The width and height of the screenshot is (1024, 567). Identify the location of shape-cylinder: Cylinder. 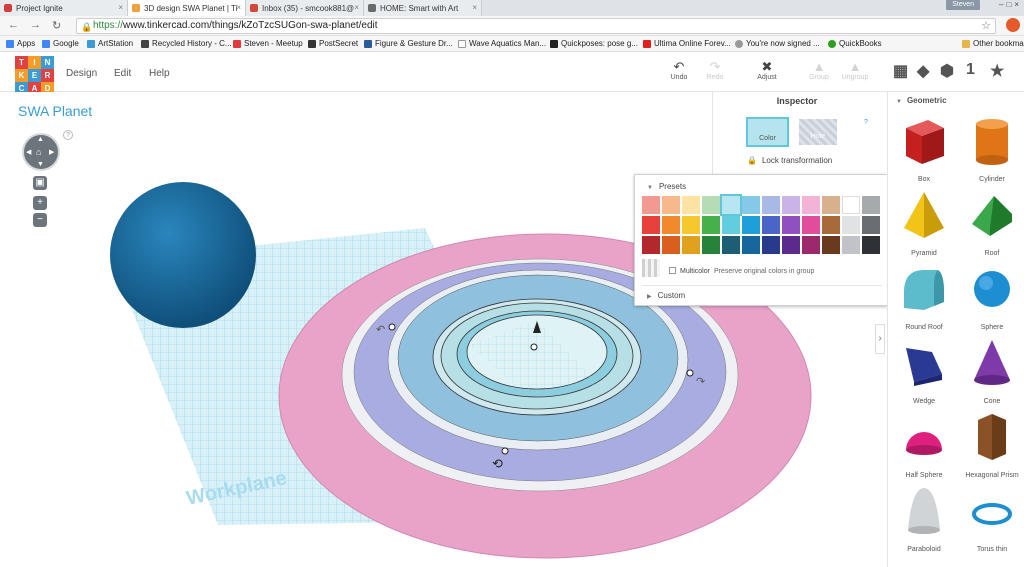
(991, 148).